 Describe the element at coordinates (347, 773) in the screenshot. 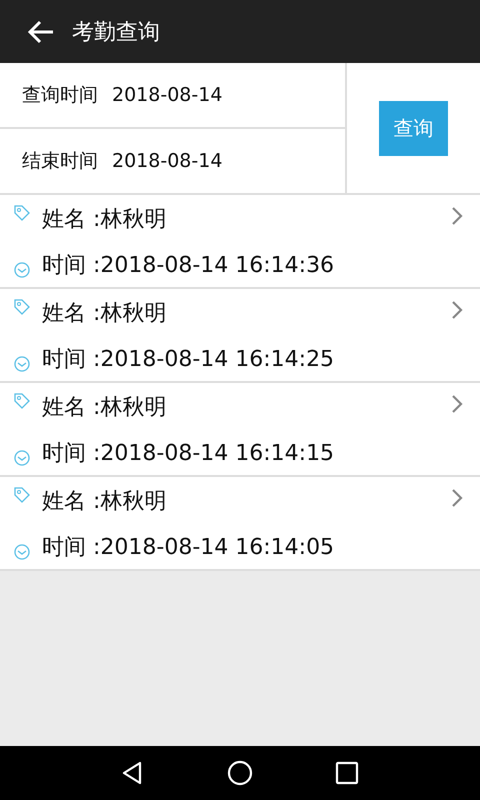

I see `recents-icon` at that location.